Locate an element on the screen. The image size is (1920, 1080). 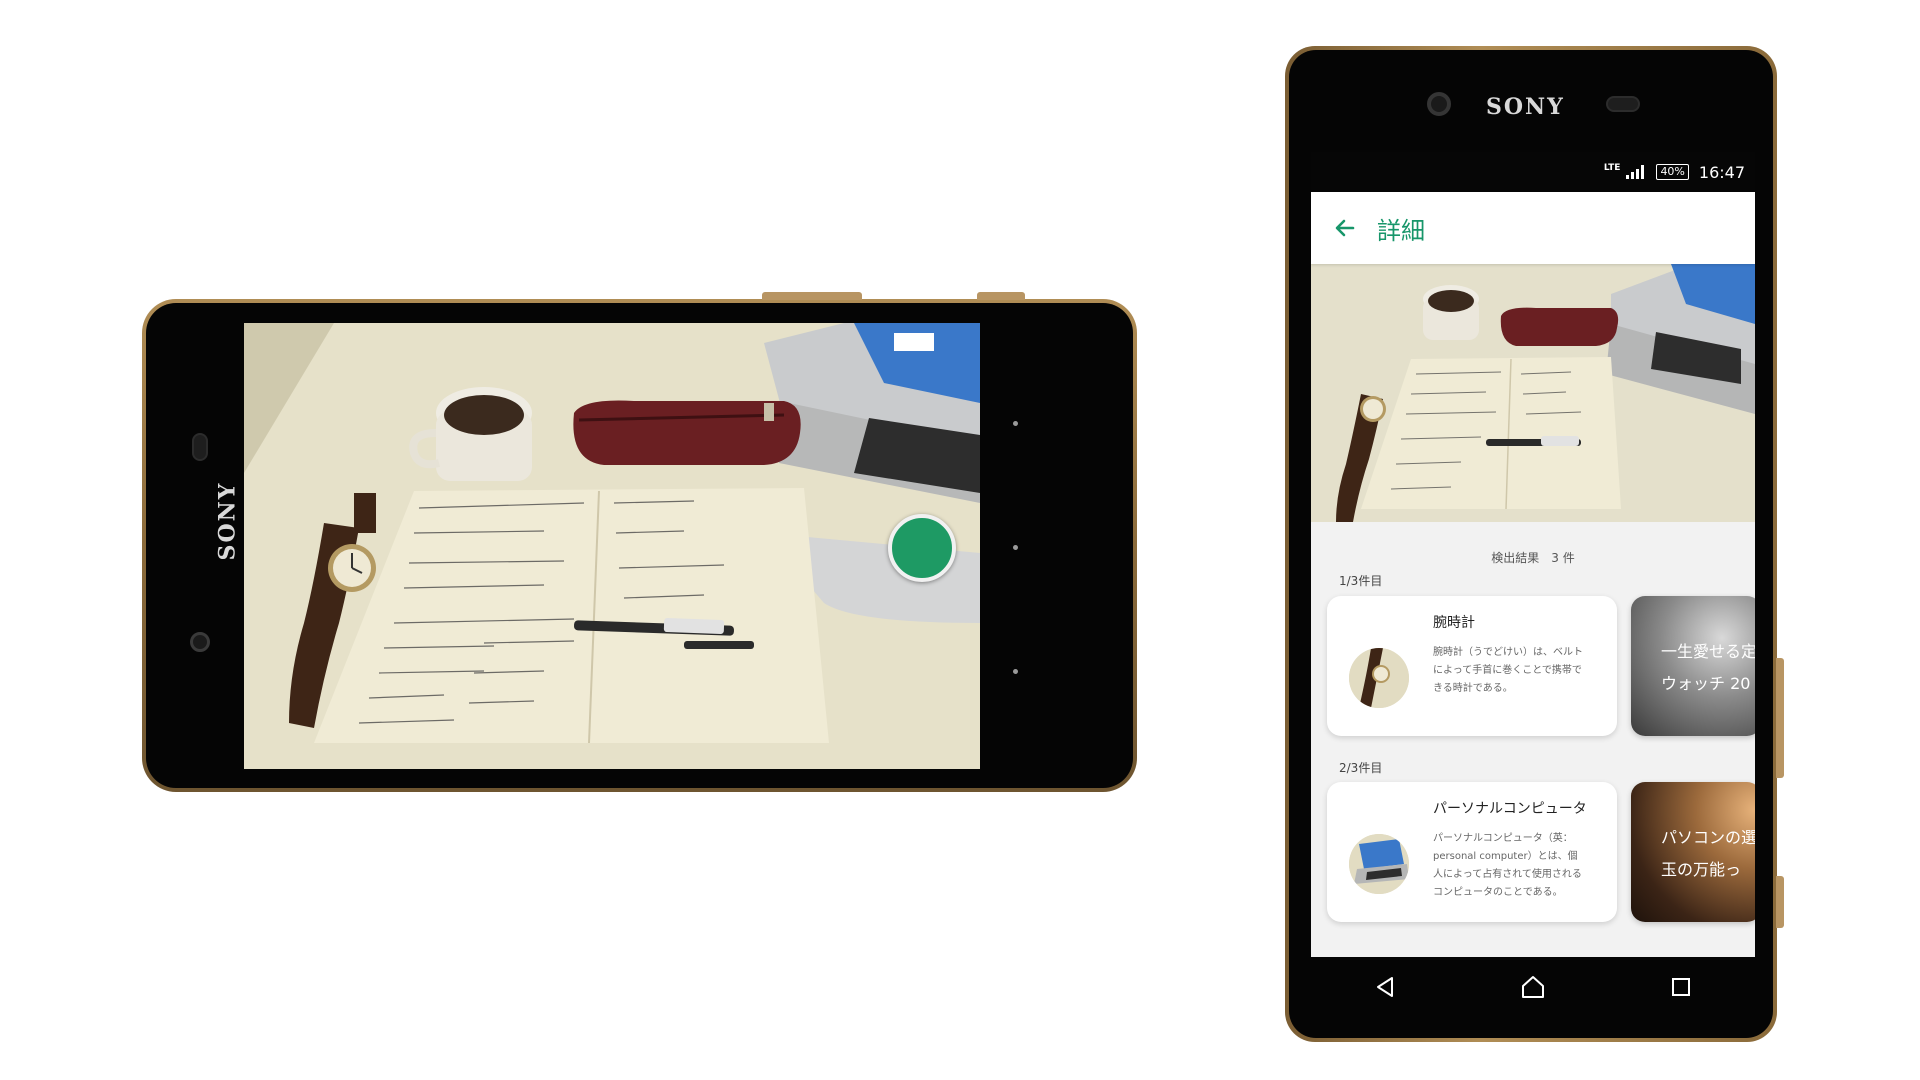
item-index-label: 2/3件目 is located at coordinates (1361, 768).